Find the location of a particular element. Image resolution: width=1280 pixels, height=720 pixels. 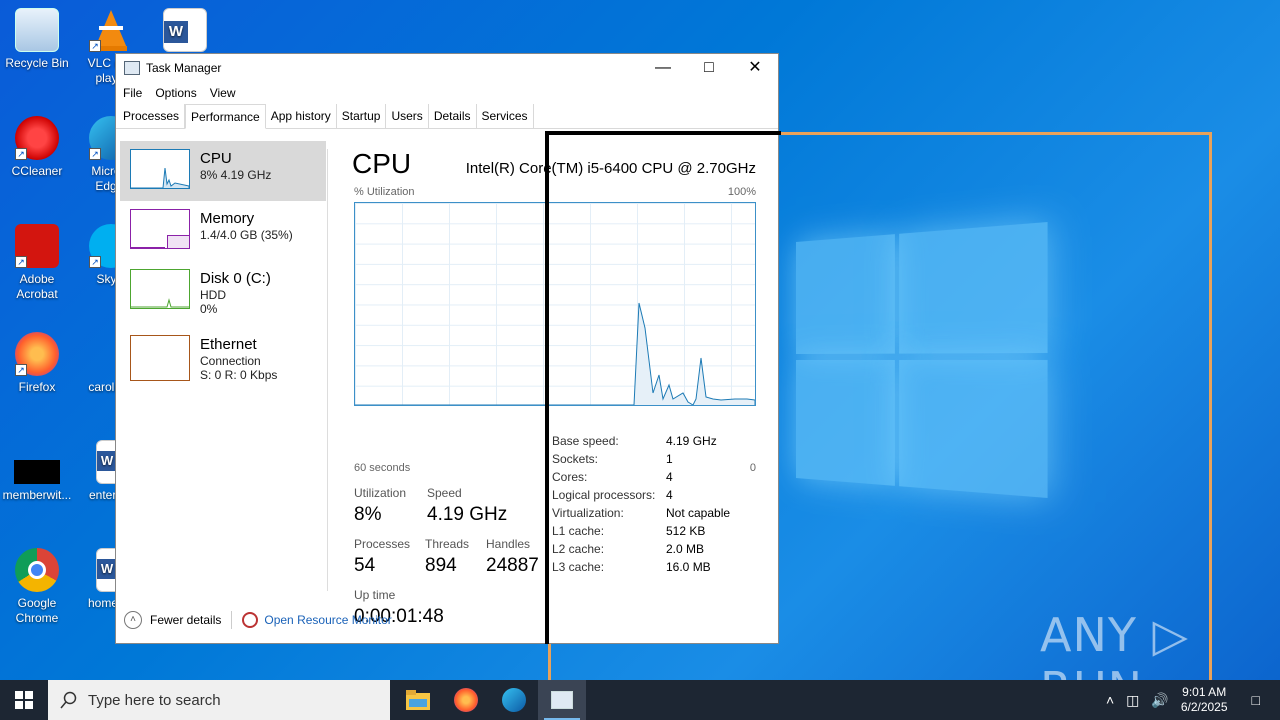

start-button is located at coordinates (24, 700).